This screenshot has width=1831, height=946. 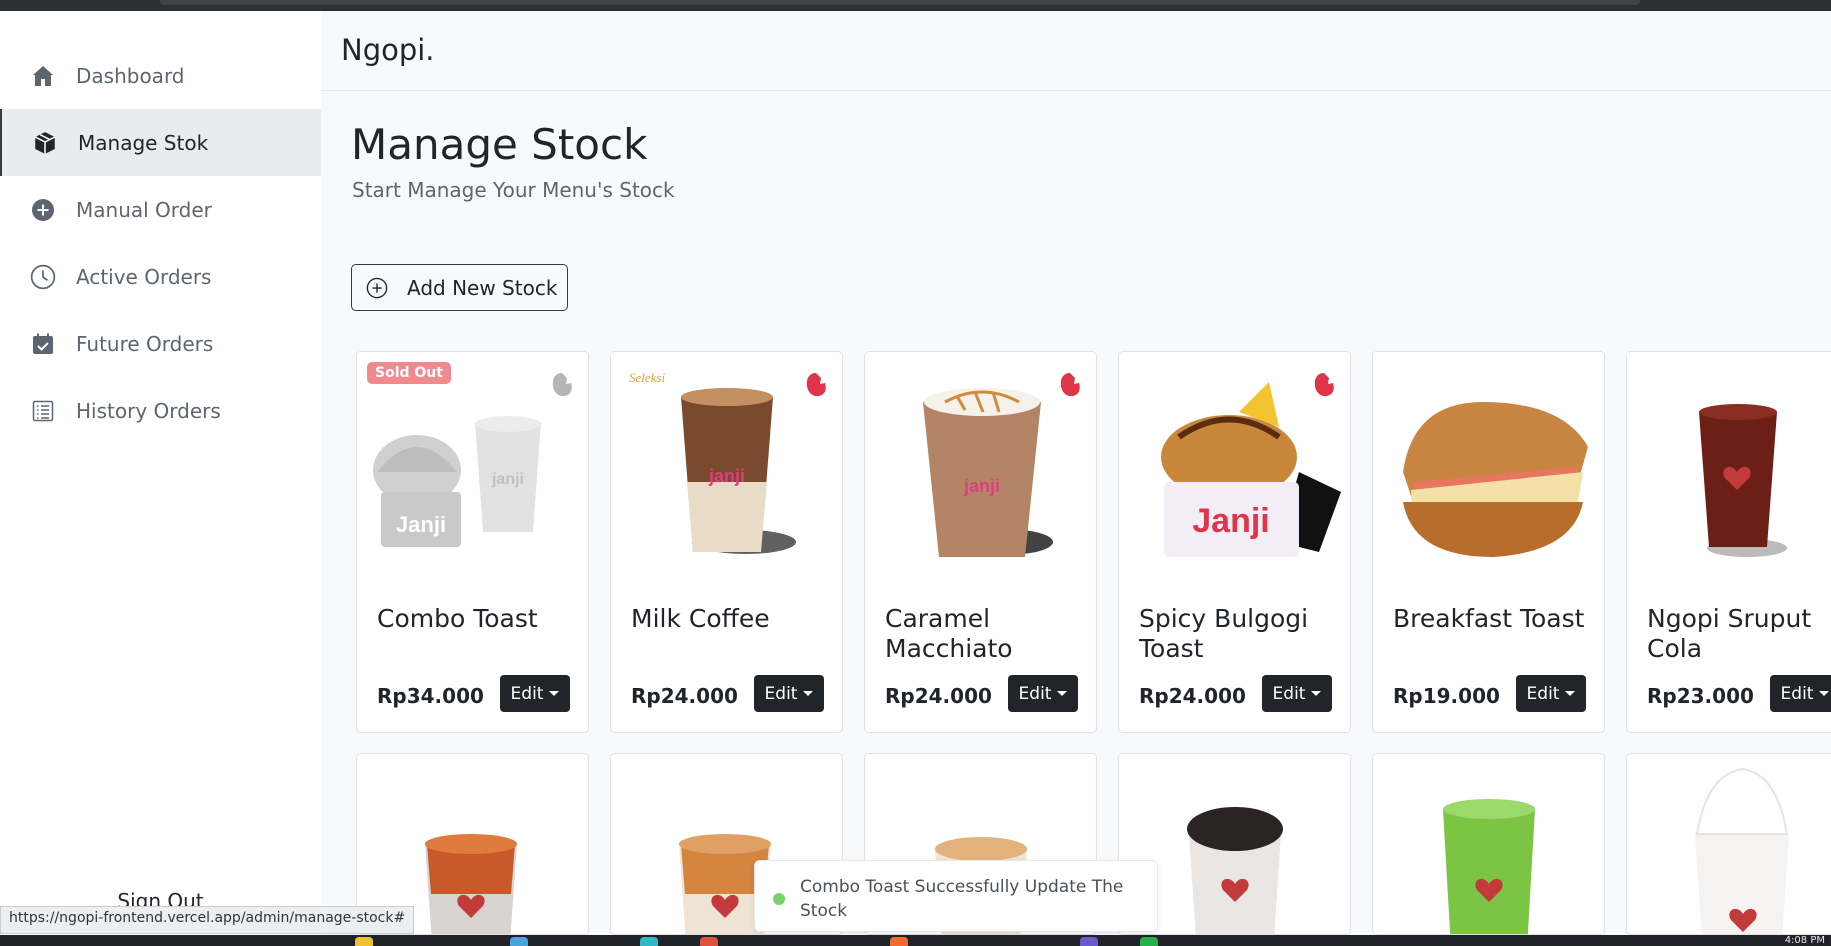 I want to click on sold-out-badge: Sold Out, so click(x=409, y=373).